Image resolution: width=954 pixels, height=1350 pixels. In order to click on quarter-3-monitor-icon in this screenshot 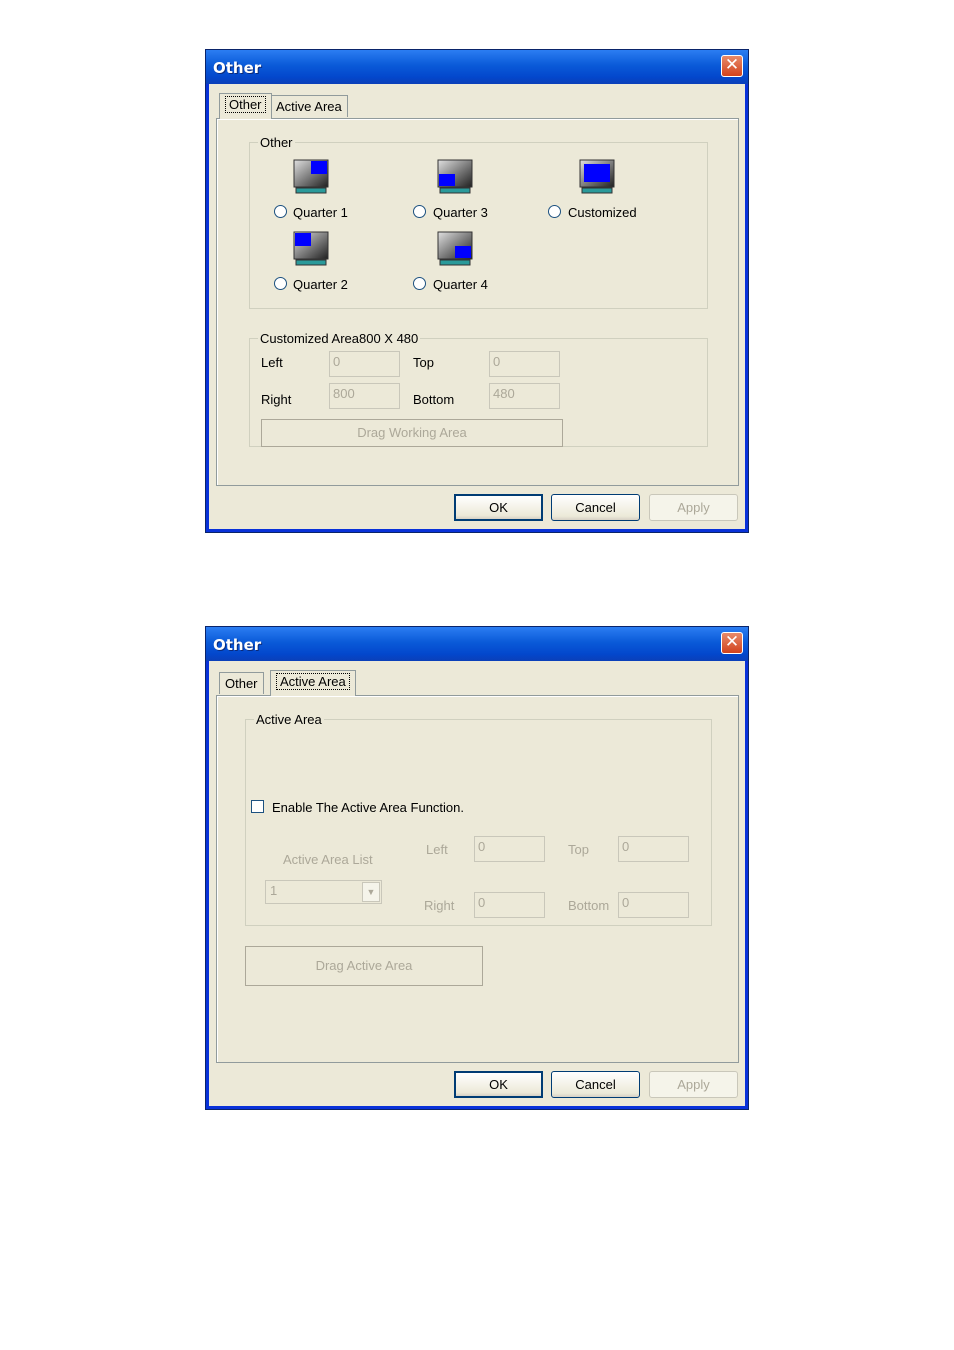, I will do `click(455, 176)`.